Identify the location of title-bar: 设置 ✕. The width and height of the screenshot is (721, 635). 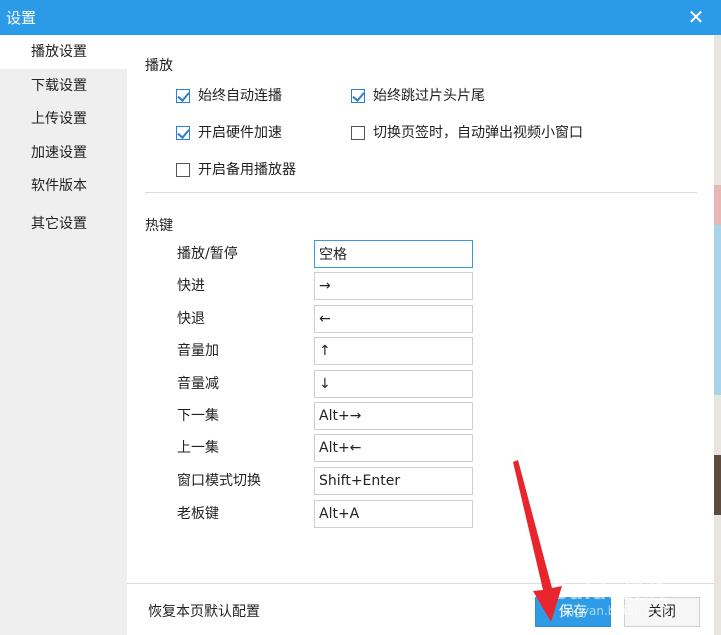
(360, 17).